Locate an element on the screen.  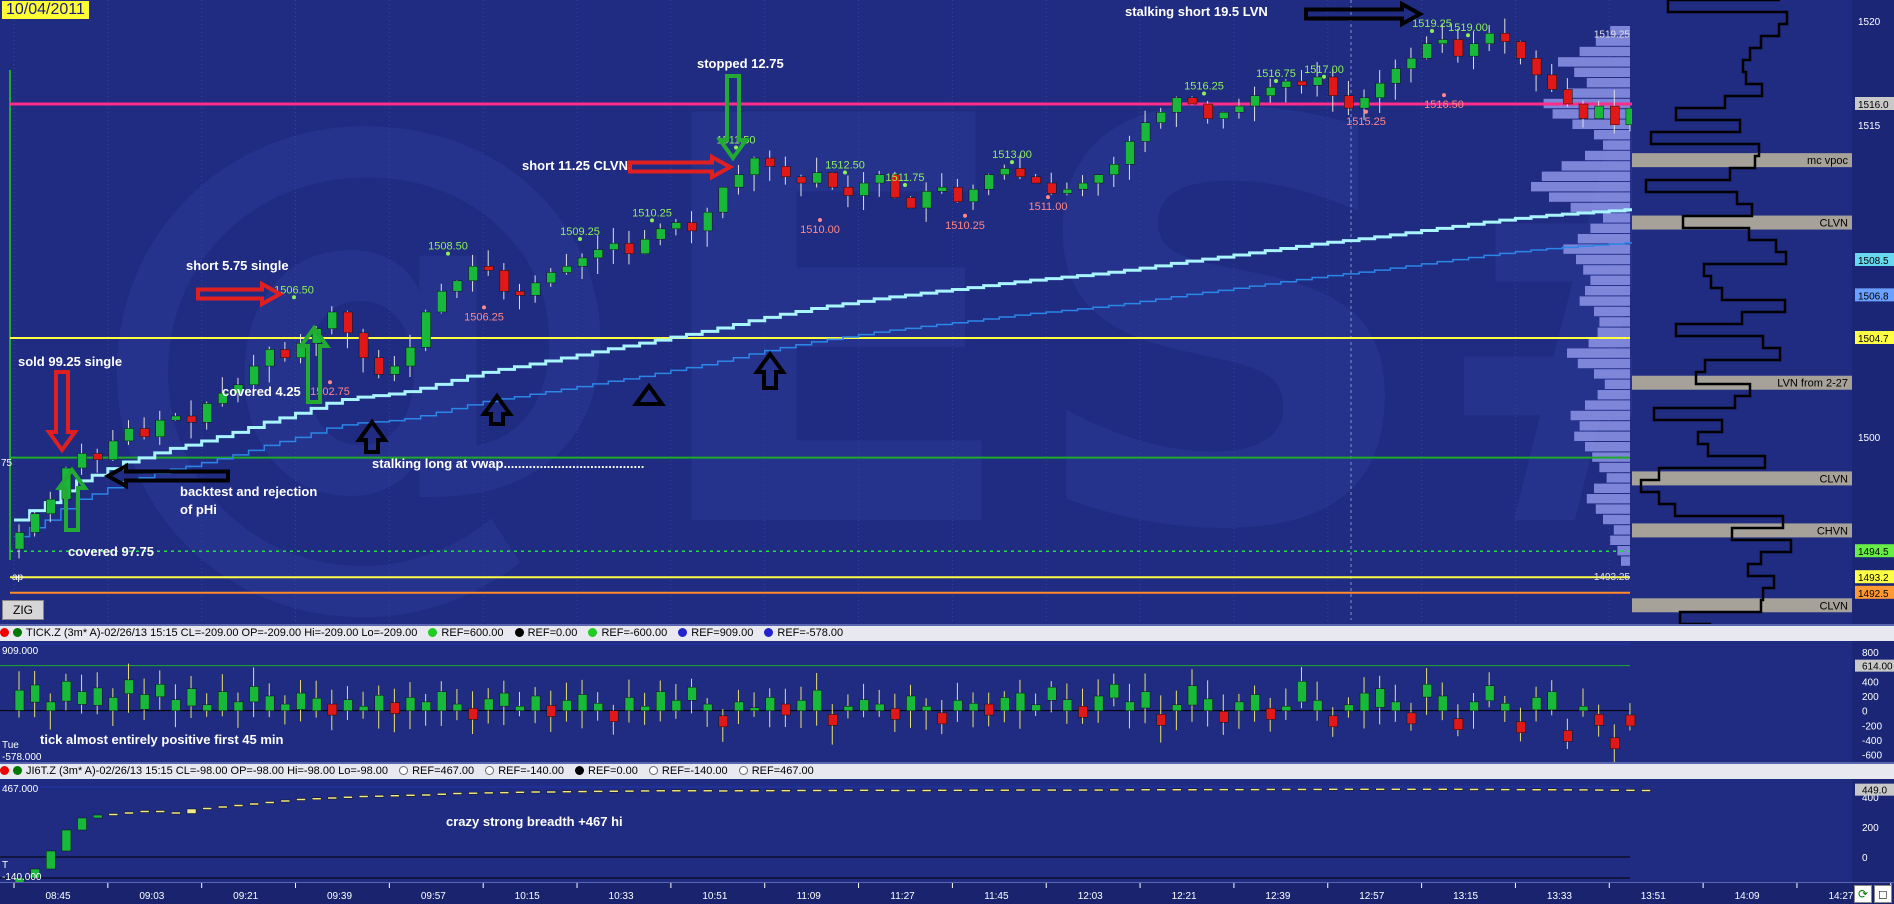
profile-tag-label: CHVN is located at coordinates (1832, 531).